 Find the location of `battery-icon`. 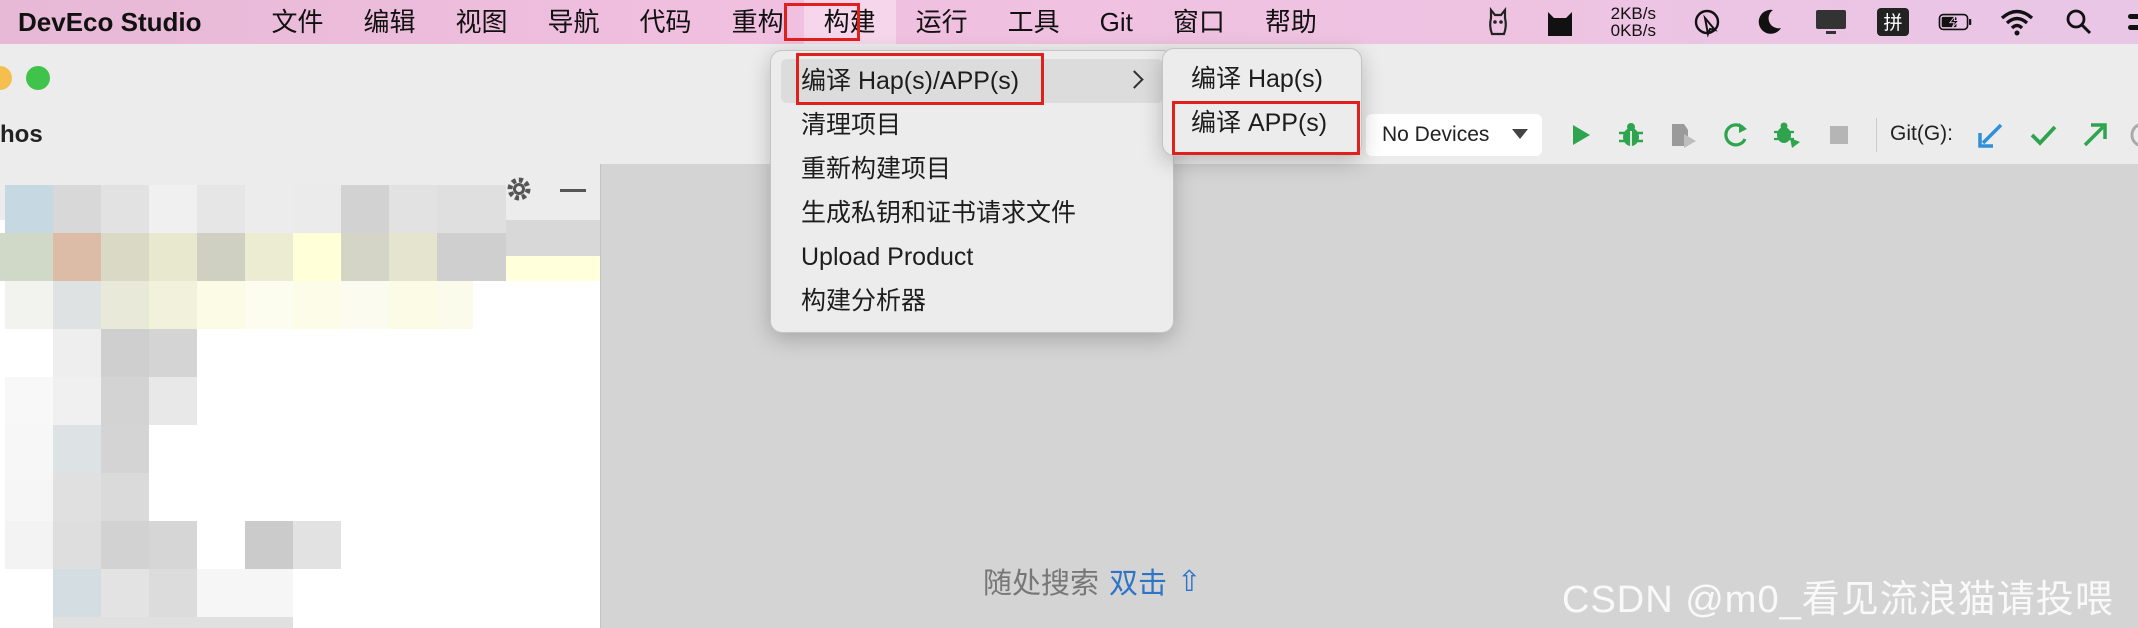

battery-icon is located at coordinates (1955, 22).